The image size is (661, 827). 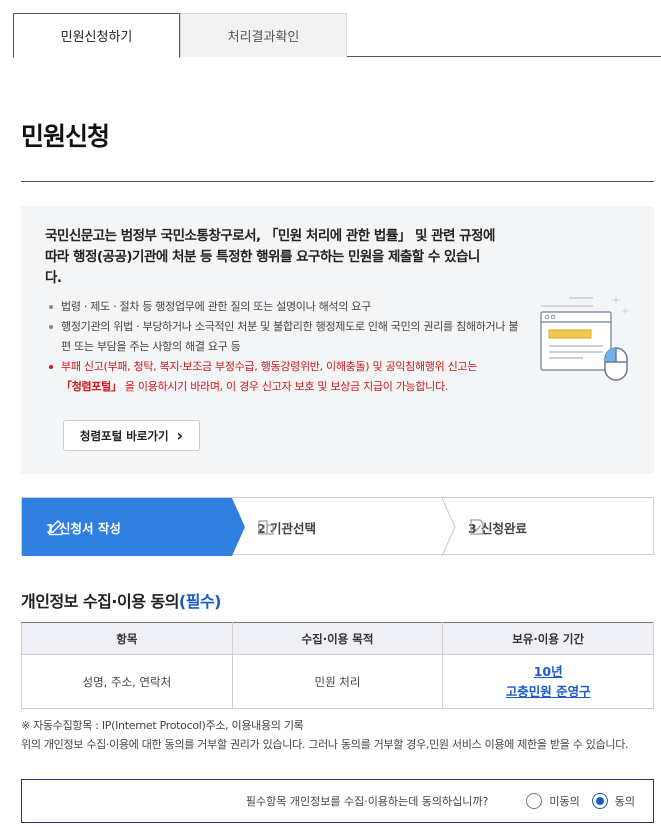 What do you see at coordinates (124, 435) in the screenshot?
I see `portal-button-label: 청렴포털 바로가기` at bounding box center [124, 435].